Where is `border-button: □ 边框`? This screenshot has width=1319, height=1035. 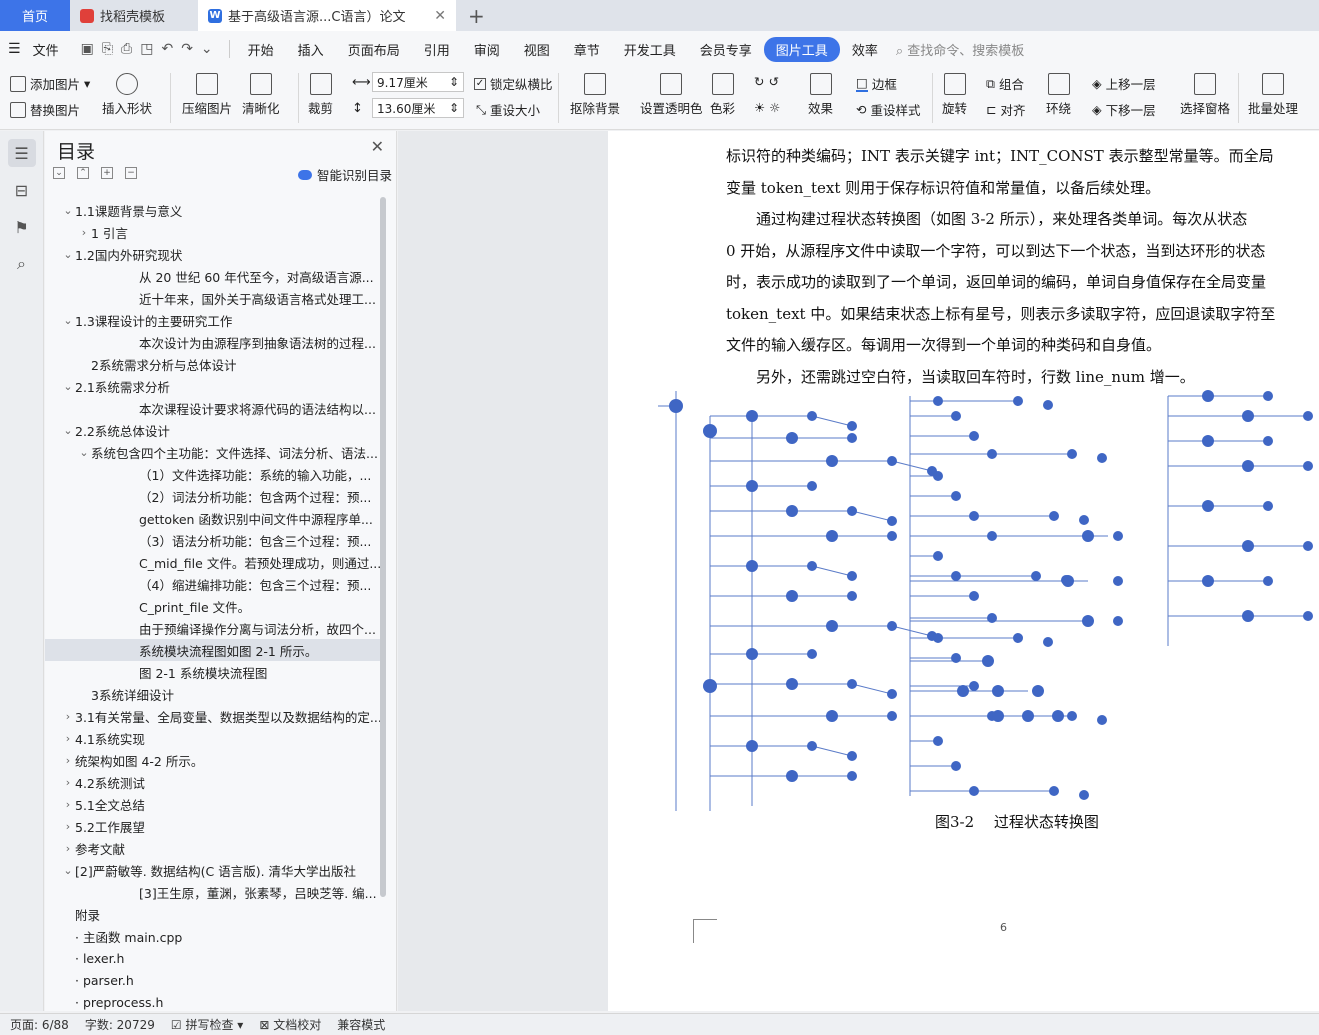
border-button: □ 边框 is located at coordinates (876, 83).